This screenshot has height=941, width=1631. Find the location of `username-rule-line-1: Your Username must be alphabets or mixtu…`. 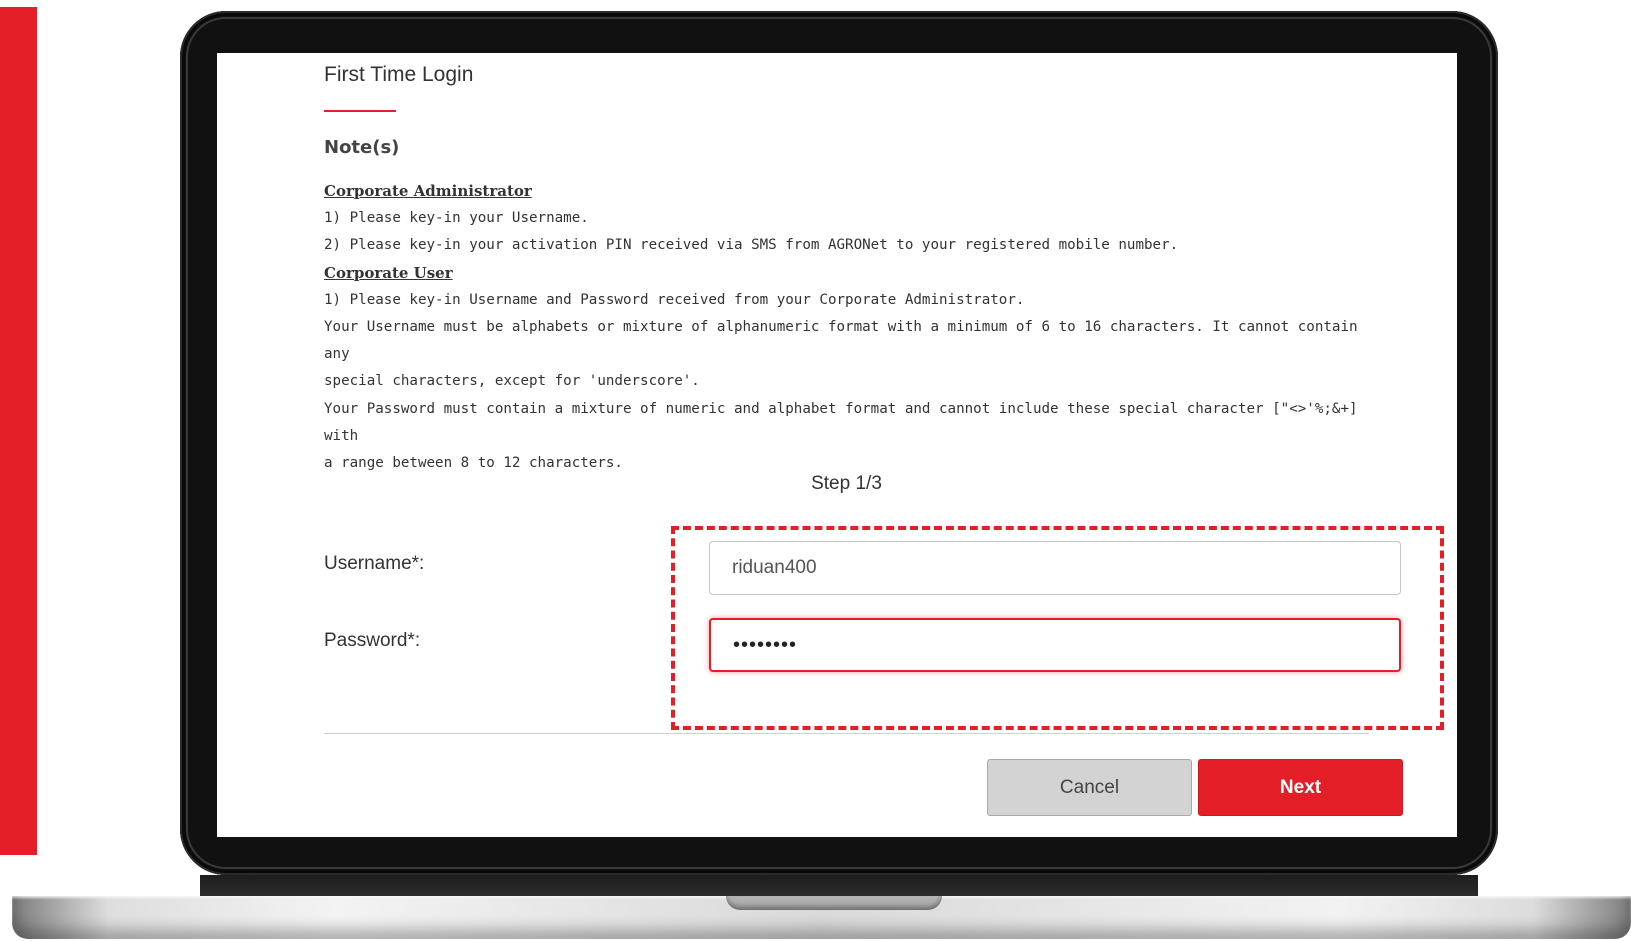

username-rule-line-1: Your Username must be alphabets or mixtu… is located at coordinates (841, 341).